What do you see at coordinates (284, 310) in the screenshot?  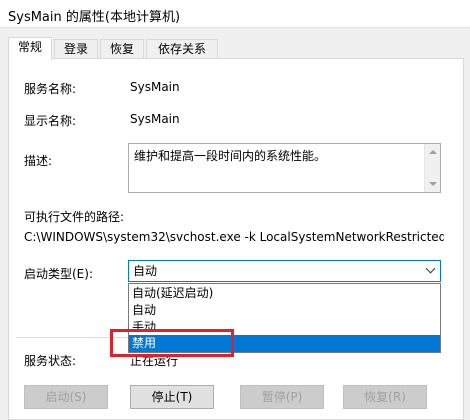 I see `option-auto: 自动` at bounding box center [284, 310].